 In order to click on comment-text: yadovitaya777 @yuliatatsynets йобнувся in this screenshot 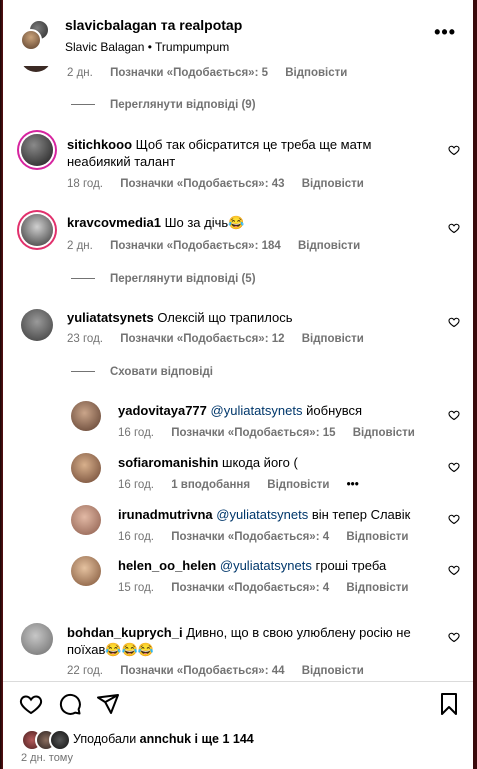, I will do `click(240, 410)`.